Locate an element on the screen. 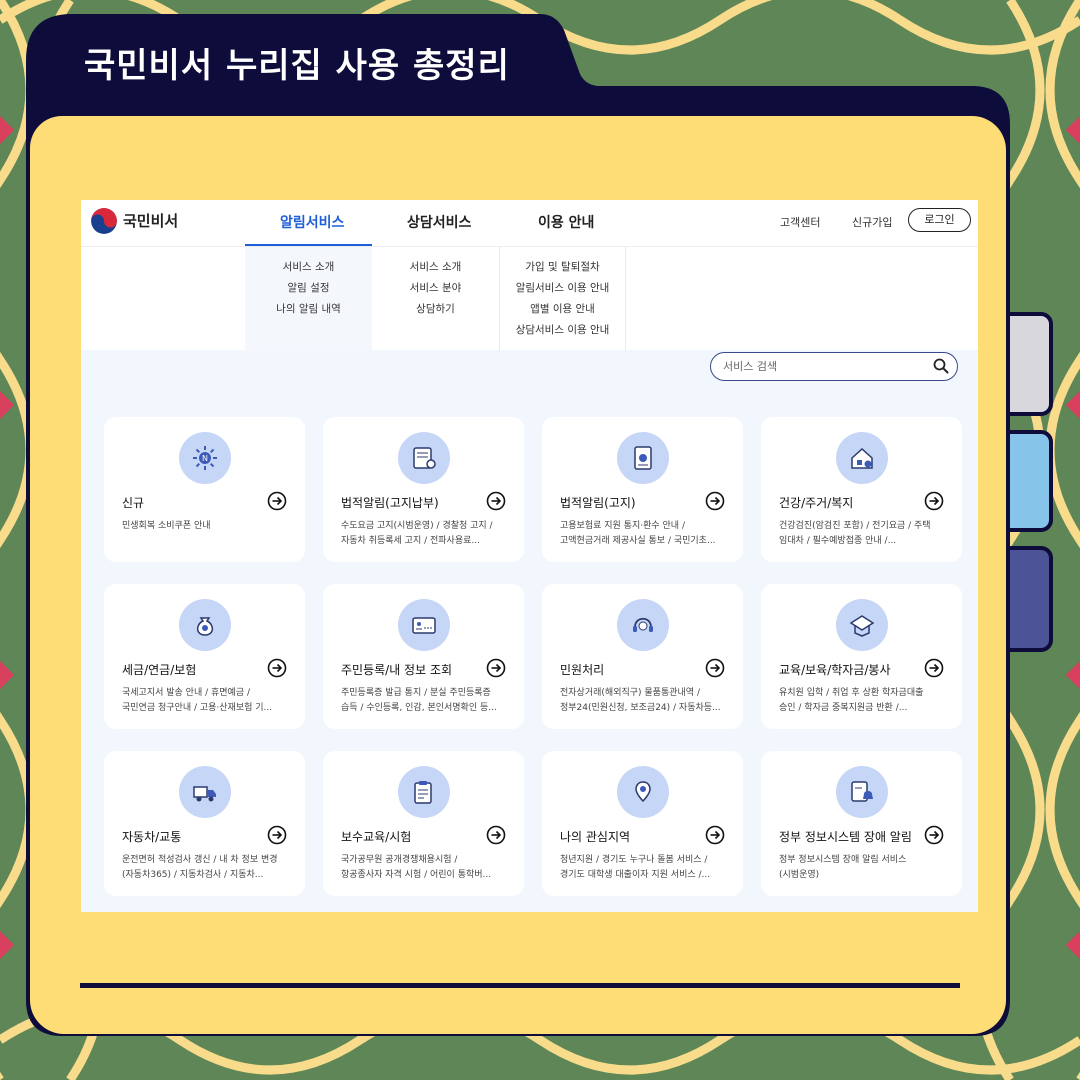 The width and height of the screenshot is (1080, 1080). menu-item: 서비스 분야 is located at coordinates (436, 288).